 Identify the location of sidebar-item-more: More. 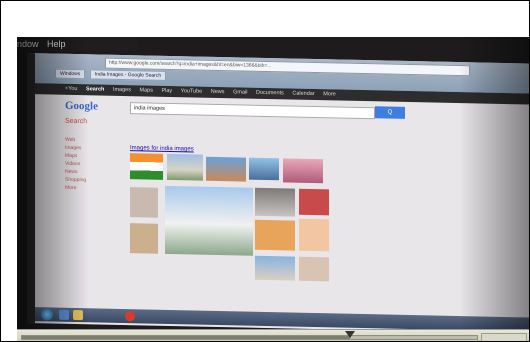
(92, 188).